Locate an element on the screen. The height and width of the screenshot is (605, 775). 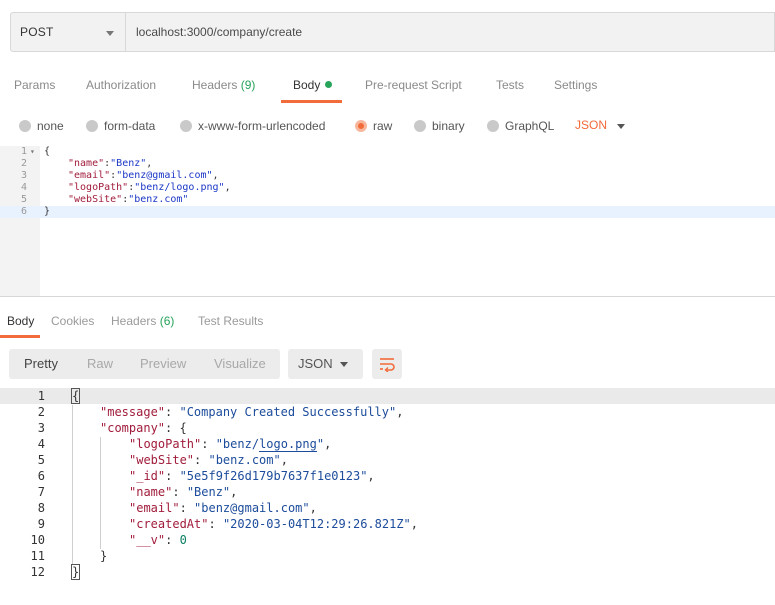
tab-headers: Headers (9) is located at coordinates (223, 85).